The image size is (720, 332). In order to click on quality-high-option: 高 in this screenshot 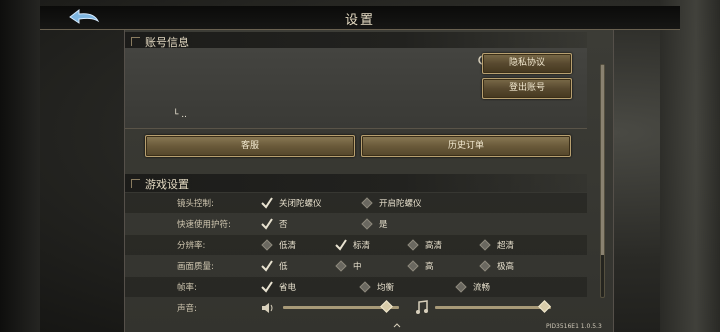, I will do `click(420, 266)`.